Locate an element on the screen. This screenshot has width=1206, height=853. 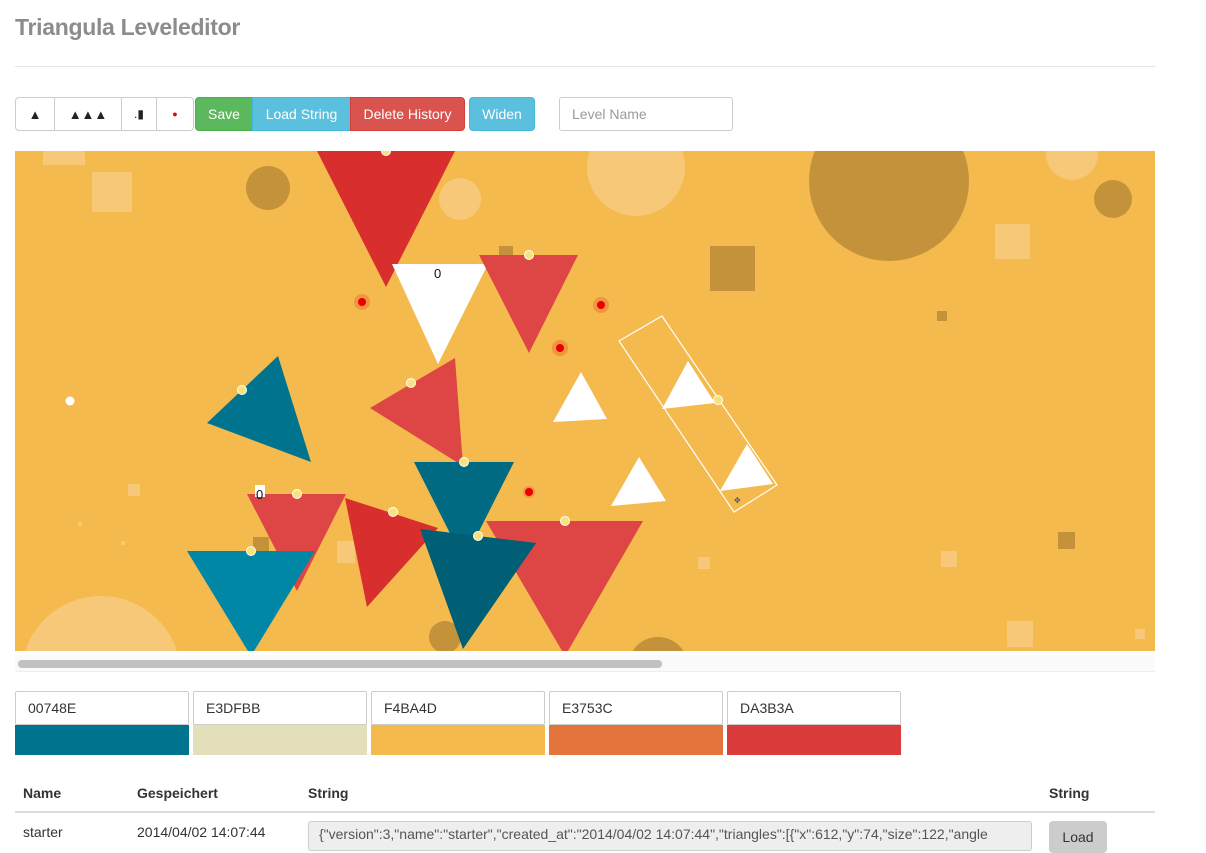
canvas-scrollbar is located at coordinates (585, 663).